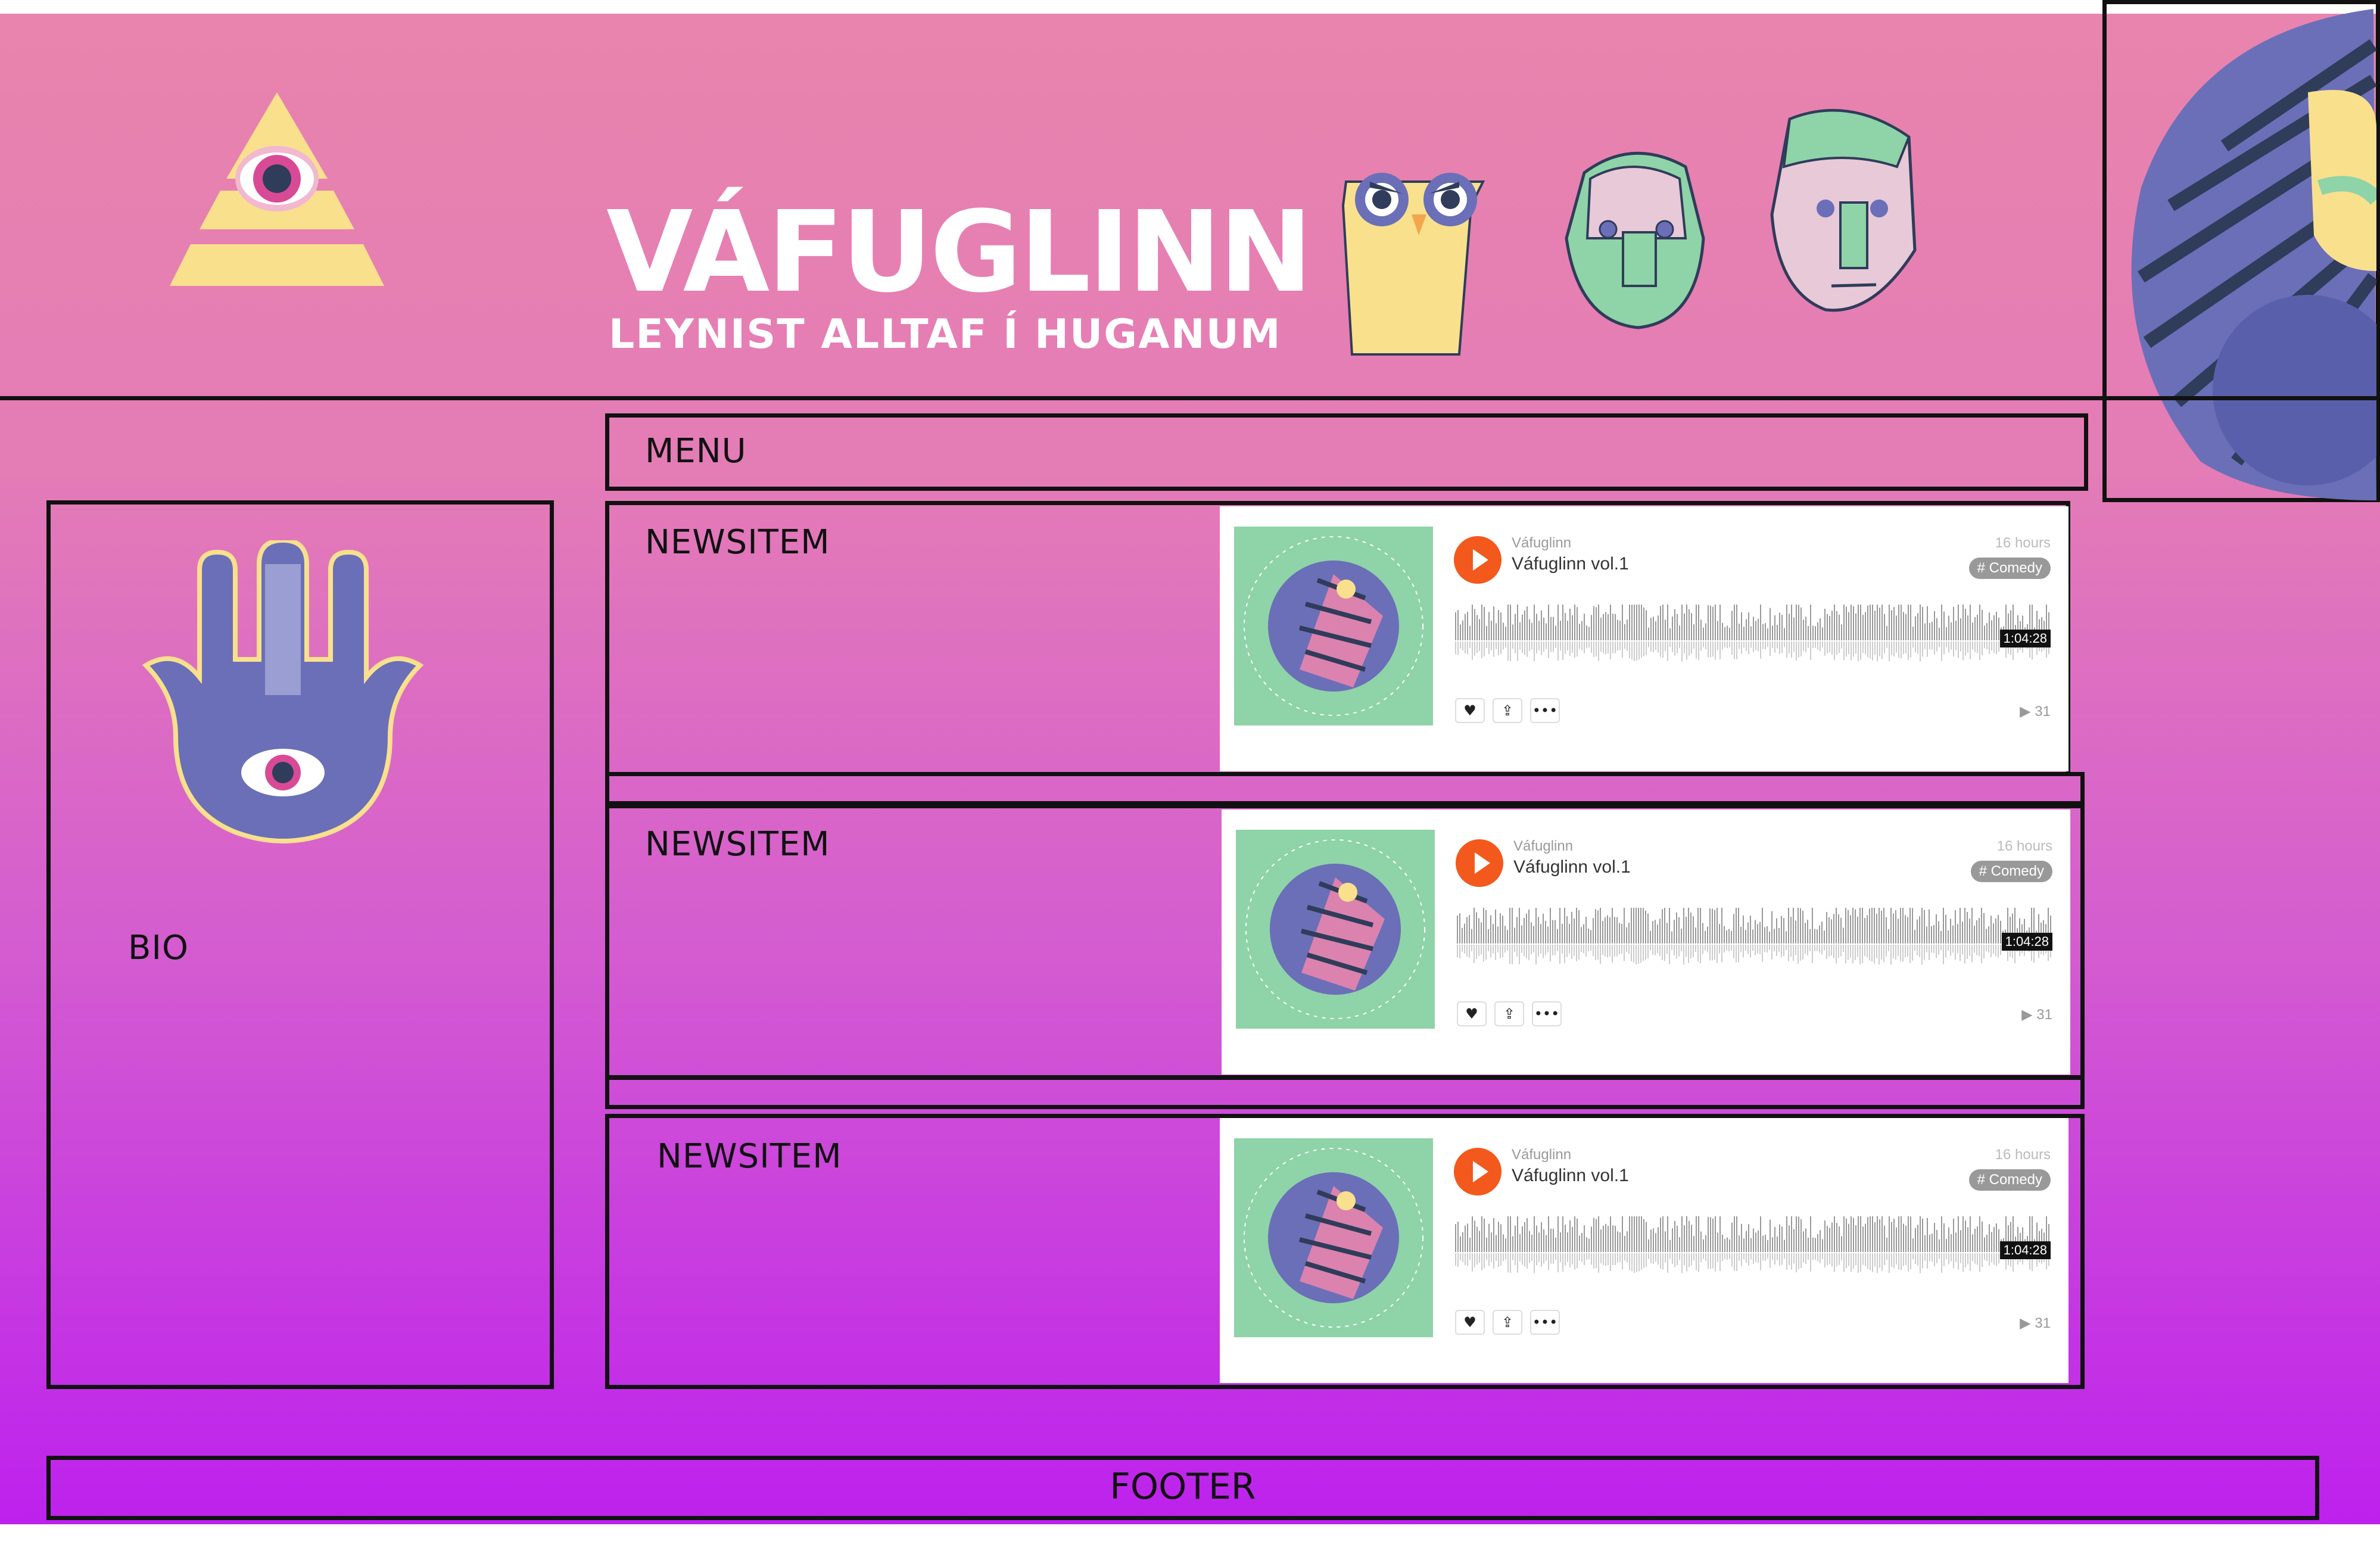 This screenshot has width=2380, height=1560. Describe the element at coordinates (1346, 452) in the screenshot. I see `menu-bar: MENU` at that location.